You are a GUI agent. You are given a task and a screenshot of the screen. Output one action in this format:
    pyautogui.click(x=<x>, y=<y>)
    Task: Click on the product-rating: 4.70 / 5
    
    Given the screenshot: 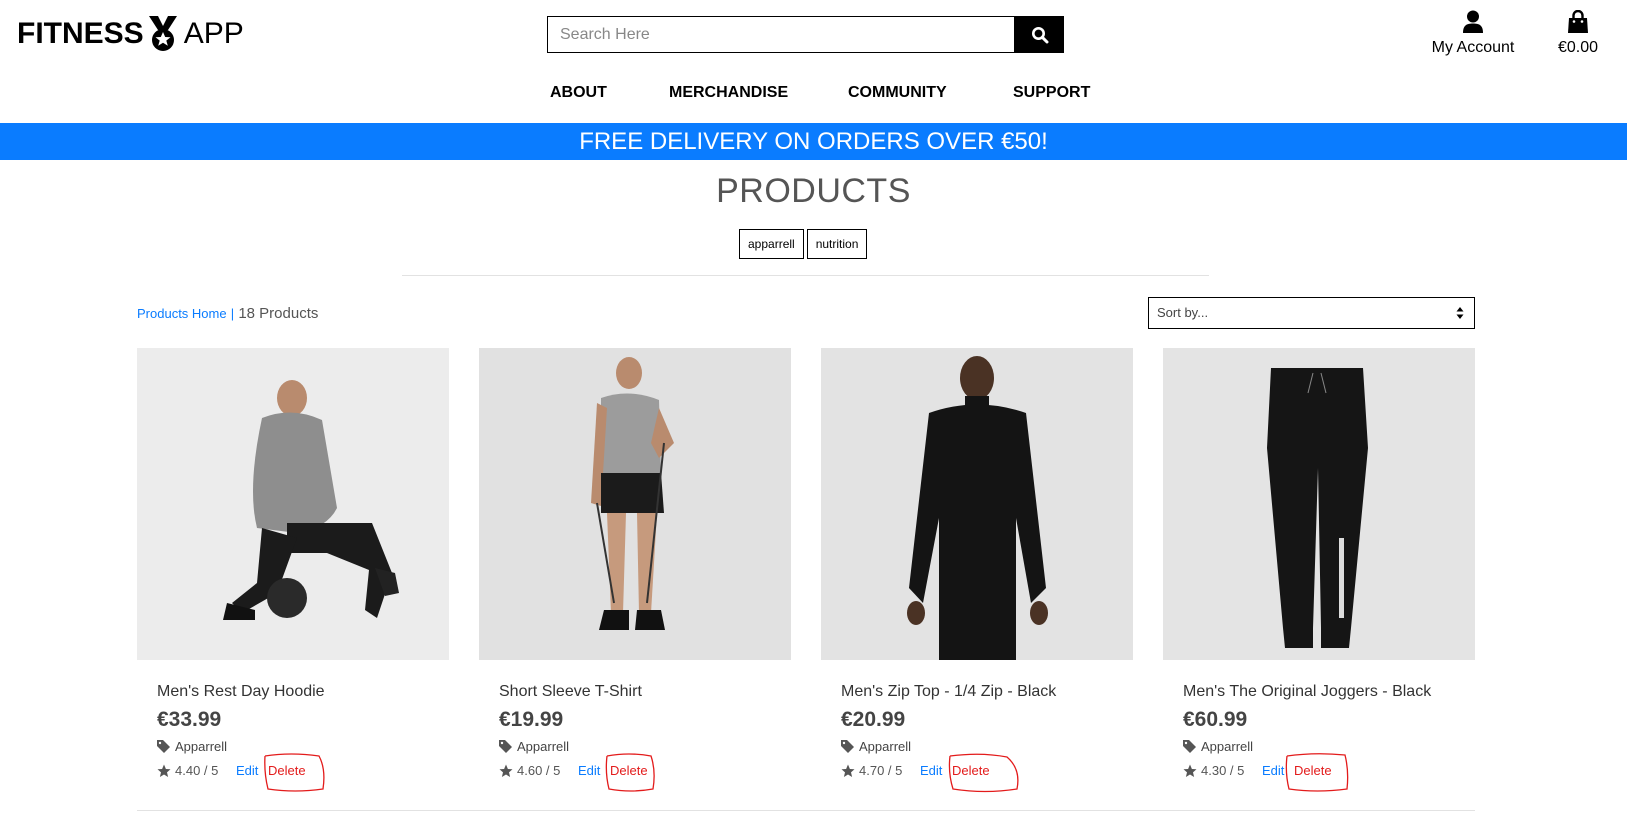 What is the action you would take?
    pyautogui.click(x=871, y=770)
    